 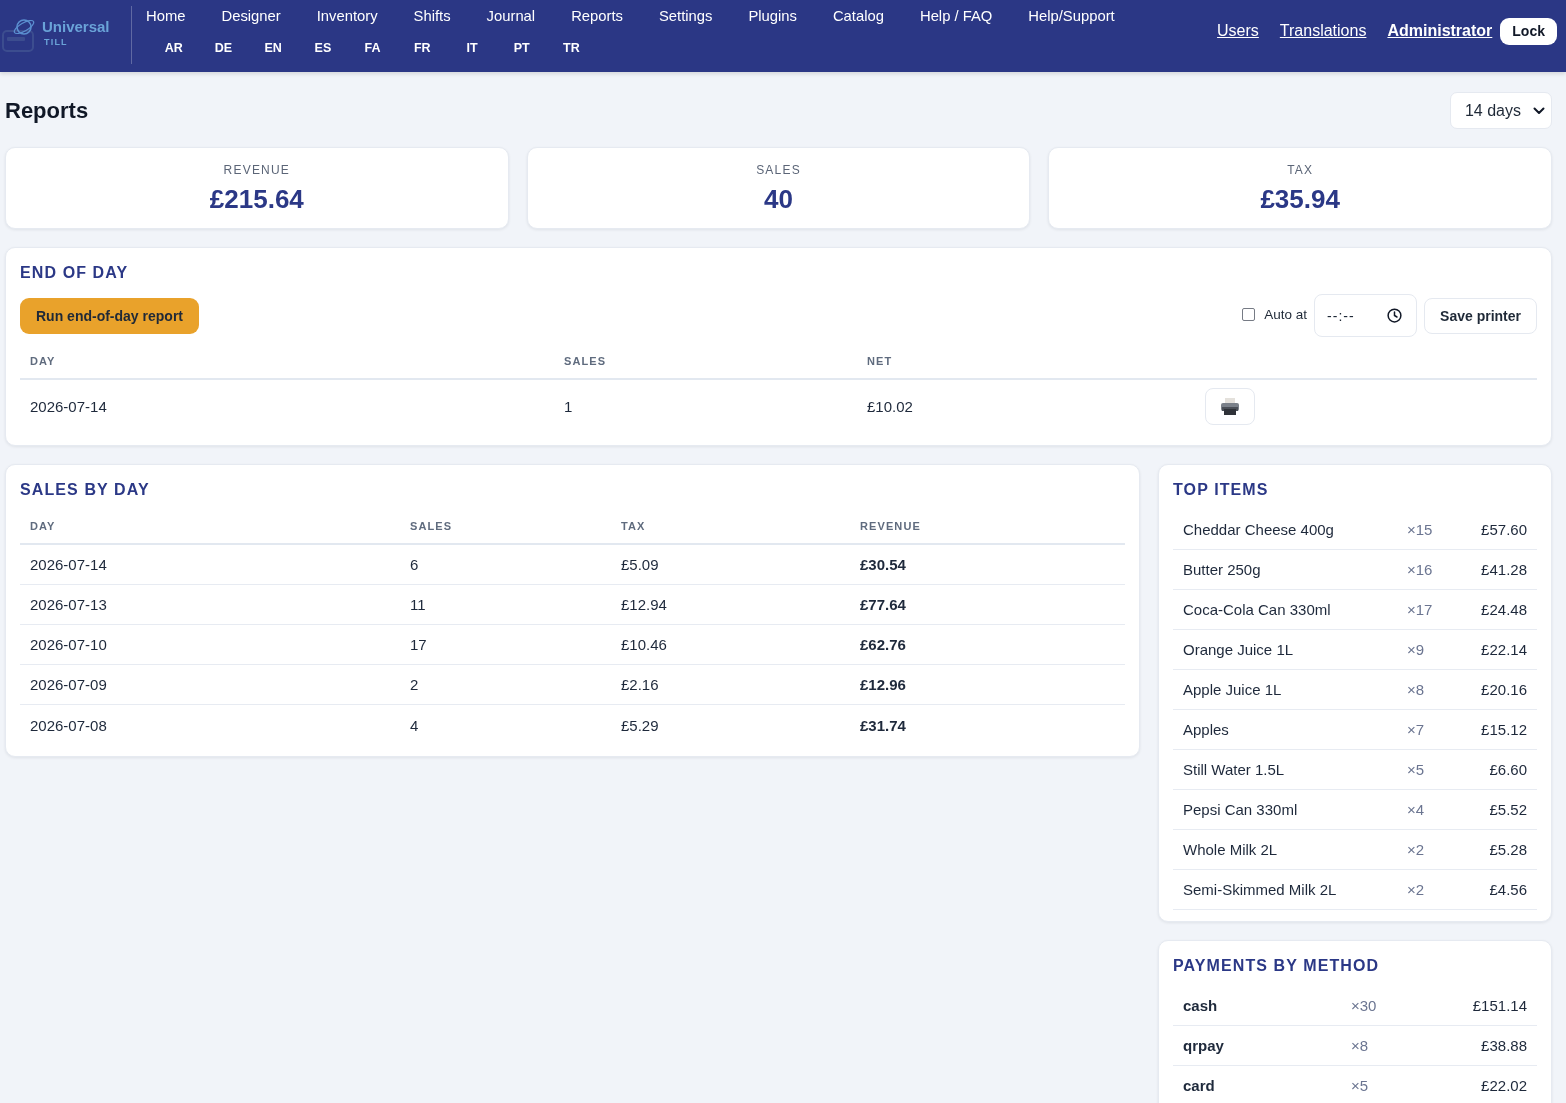 I want to click on table-cell: 11, so click(x=418, y=604).